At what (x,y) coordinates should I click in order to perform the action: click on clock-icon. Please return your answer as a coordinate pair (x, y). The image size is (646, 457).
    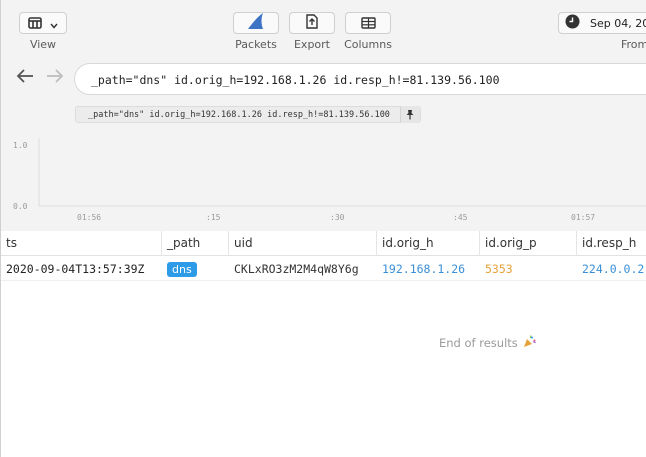
    Looking at the image, I should click on (572, 23).